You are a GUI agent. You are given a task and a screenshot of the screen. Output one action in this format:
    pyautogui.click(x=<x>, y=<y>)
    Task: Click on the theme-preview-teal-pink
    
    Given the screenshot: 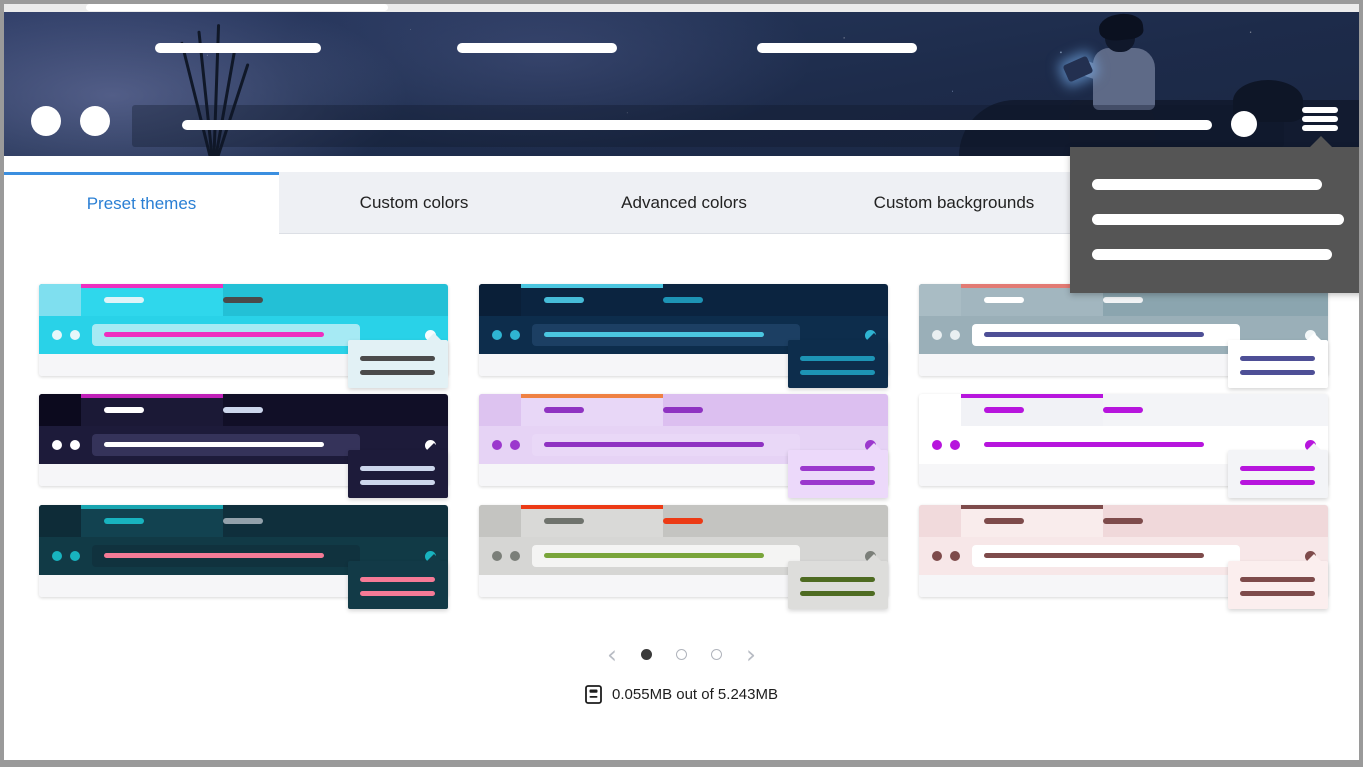 What is the action you would take?
    pyautogui.click(x=243, y=557)
    